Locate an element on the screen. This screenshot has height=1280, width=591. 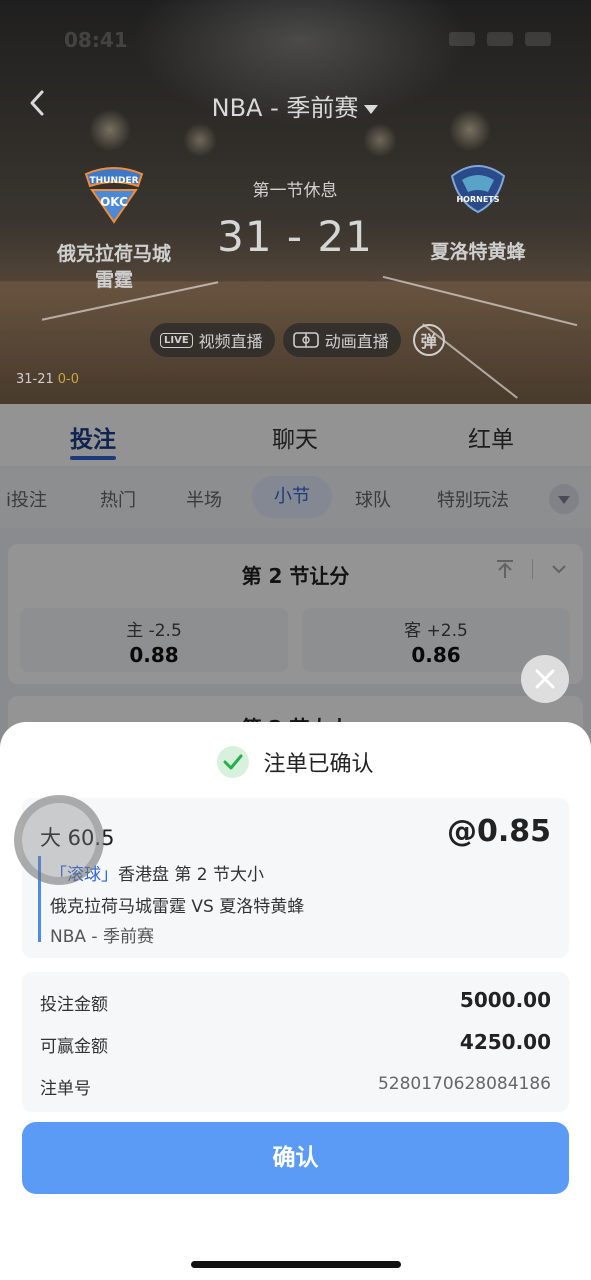
match-score: 31 - 21 is located at coordinates (295, 236).